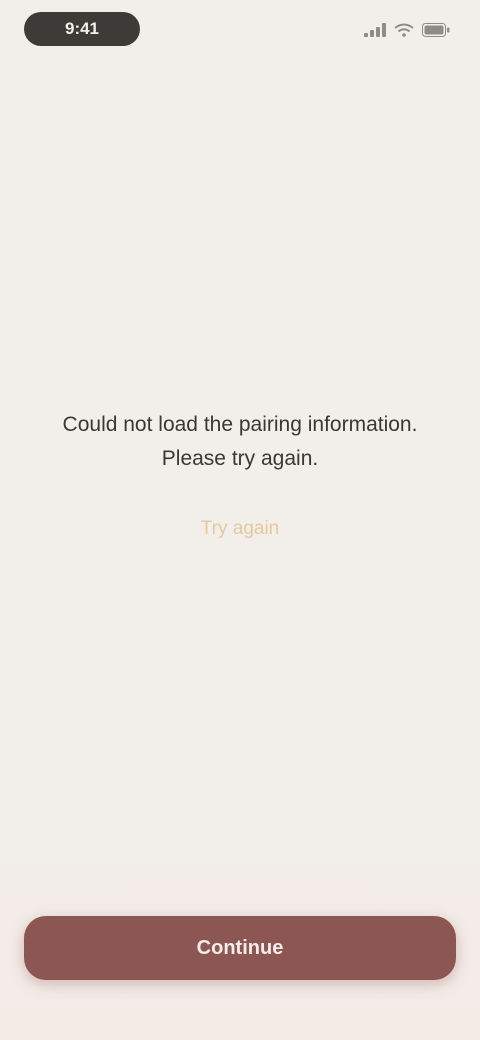 Image resolution: width=480 pixels, height=1040 pixels. I want to click on signal-icon, so click(375, 30).